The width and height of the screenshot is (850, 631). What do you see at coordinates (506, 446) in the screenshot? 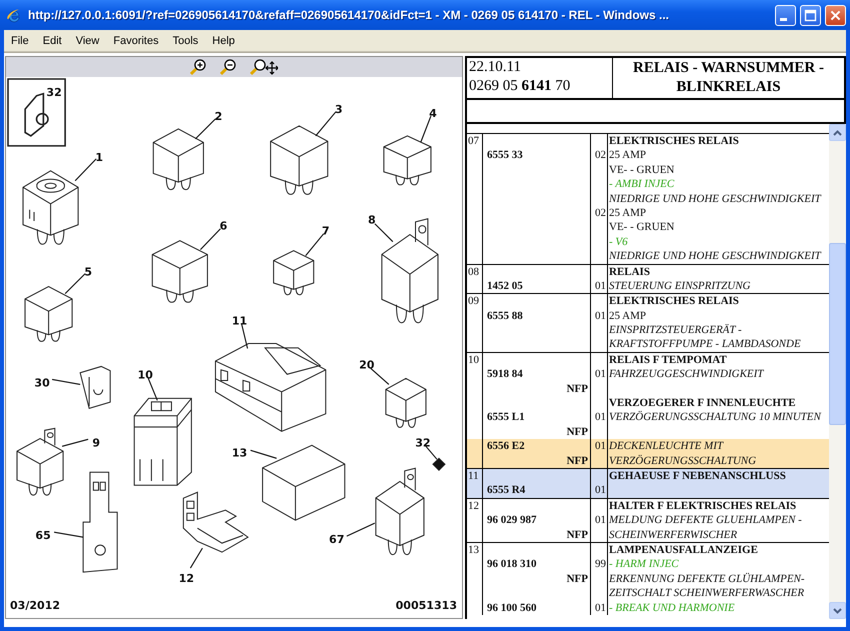
I see `part-number: 6556 E2` at bounding box center [506, 446].